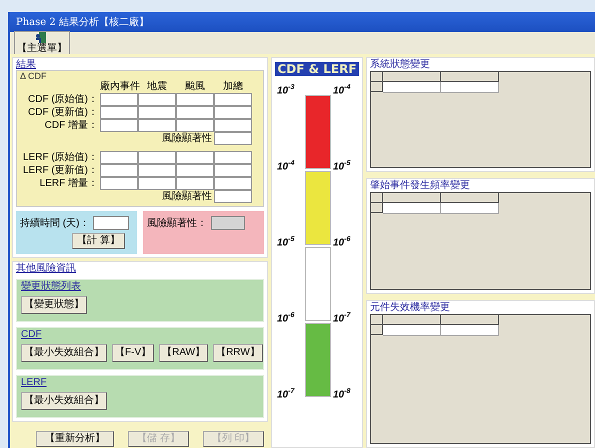 The width and height of the screenshot is (595, 448). Describe the element at coordinates (63, 99) in the screenshot. I see `row-label: CDF (原始值)：` at that location.